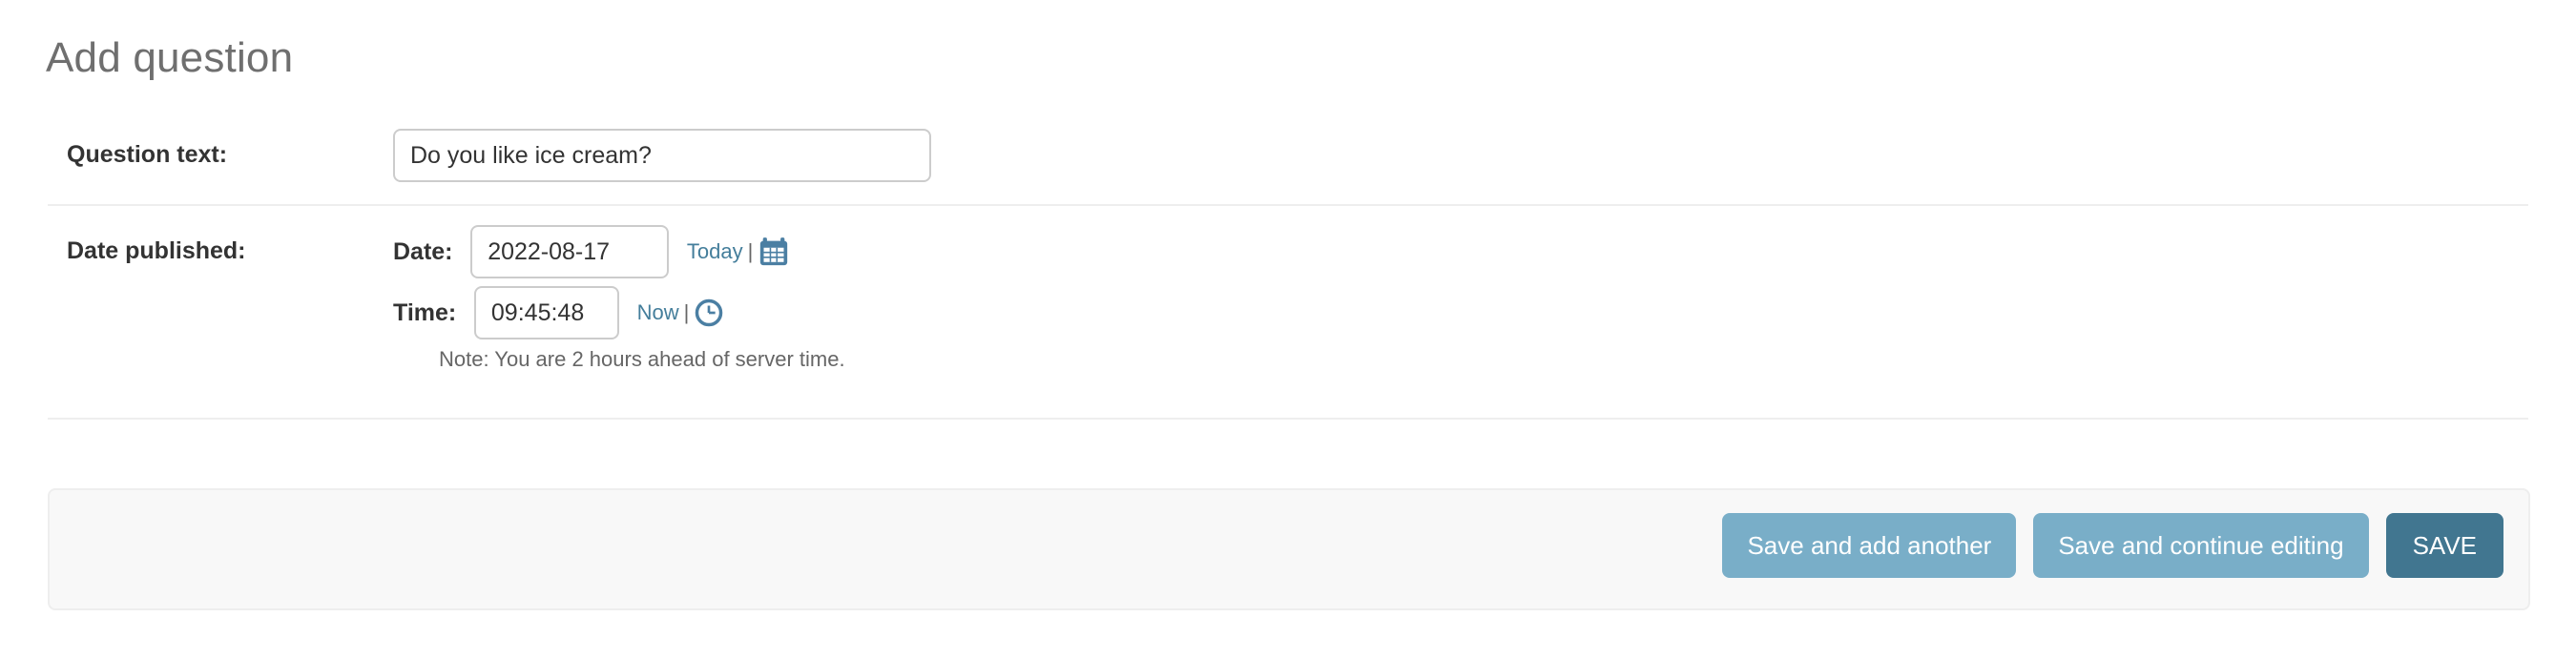  Describe the element at coordinates (170, 58) in the screenshot. I see `page-title: Add question` at that location.